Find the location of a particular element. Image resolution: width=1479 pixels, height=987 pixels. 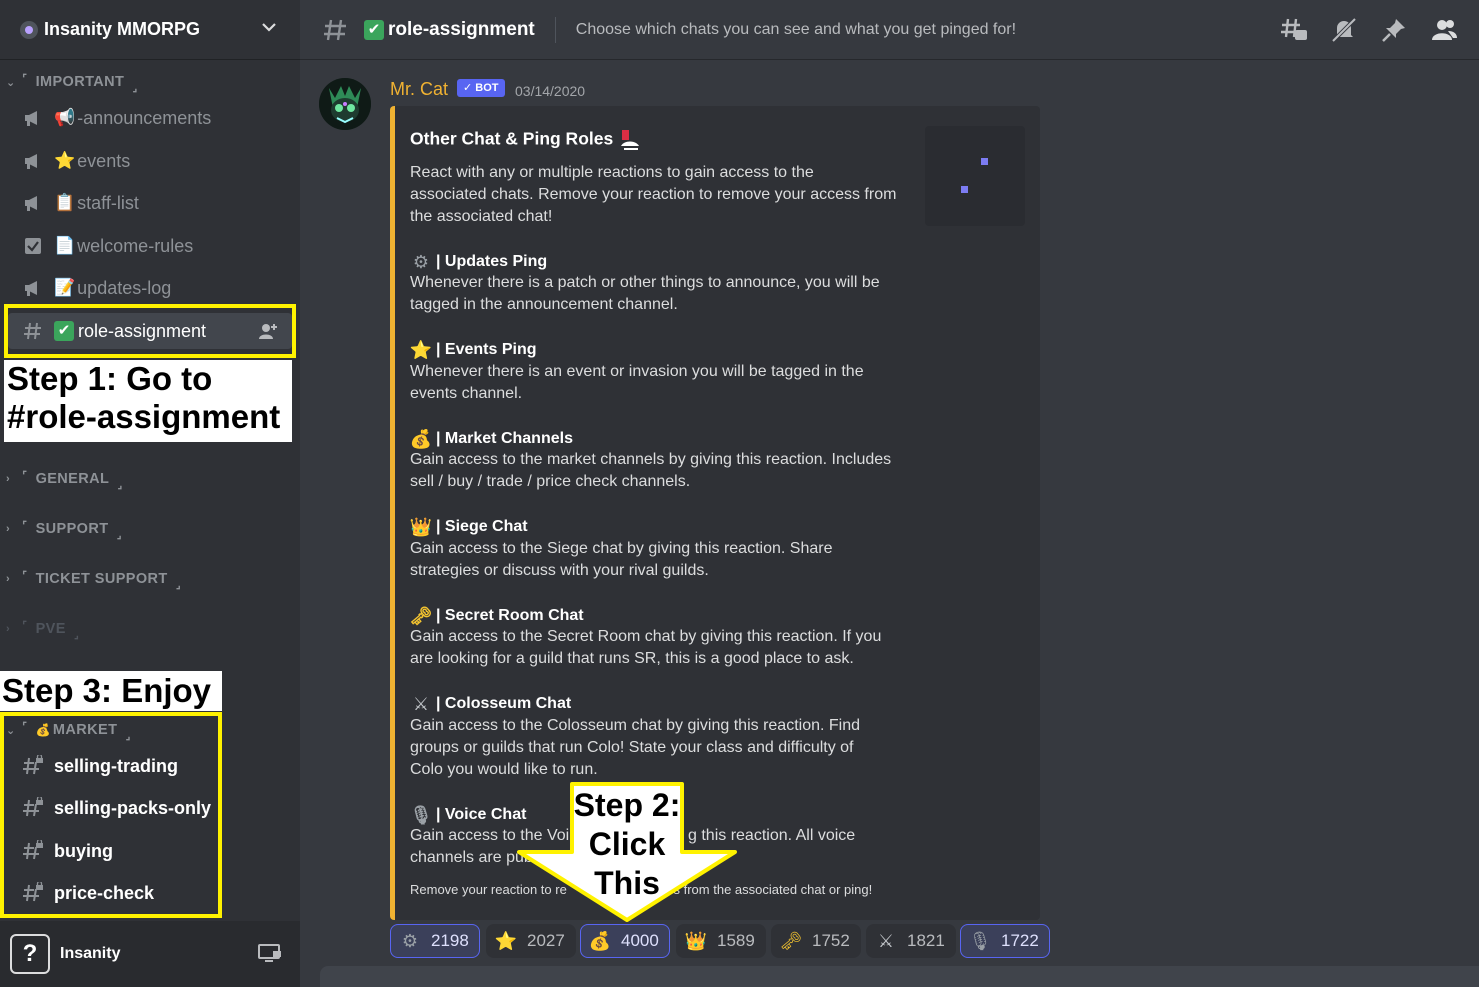

reaction-count: 4000 is located at coordinates (640, 940).